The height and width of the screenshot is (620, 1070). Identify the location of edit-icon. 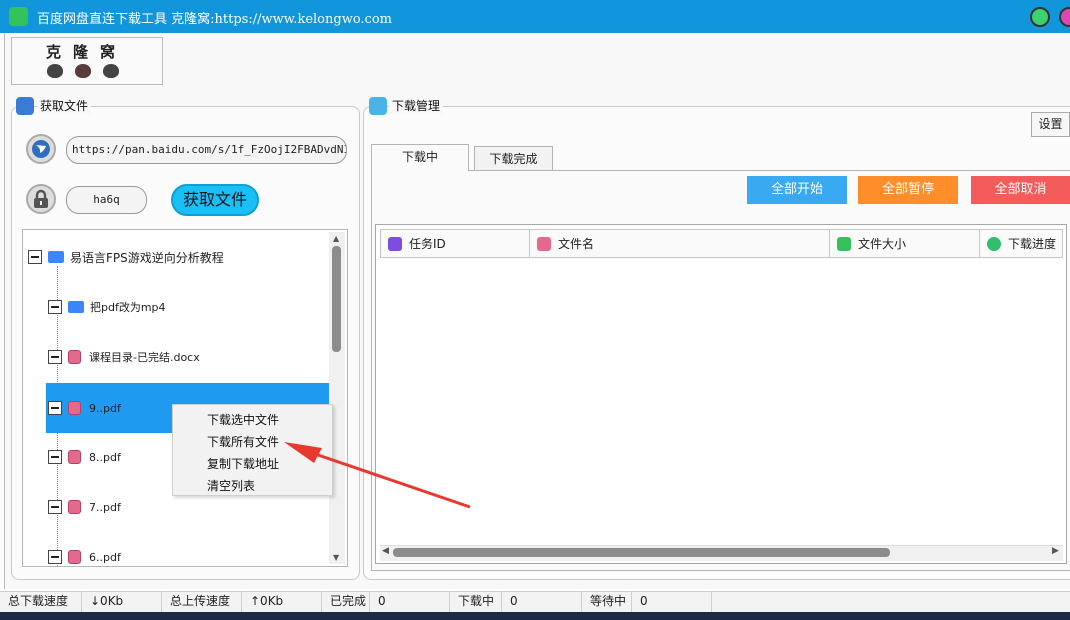
(395, 243).